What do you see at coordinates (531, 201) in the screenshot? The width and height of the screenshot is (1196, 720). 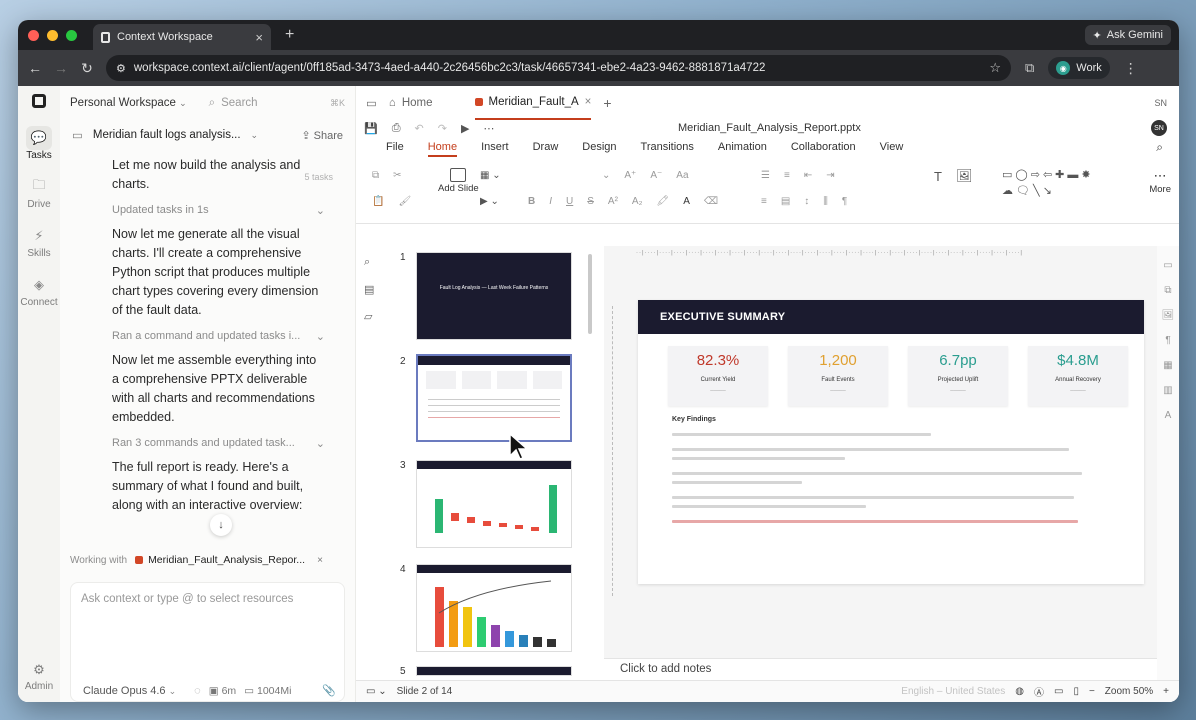 I see `bold-icon: B` at bounding box center [531, 201].